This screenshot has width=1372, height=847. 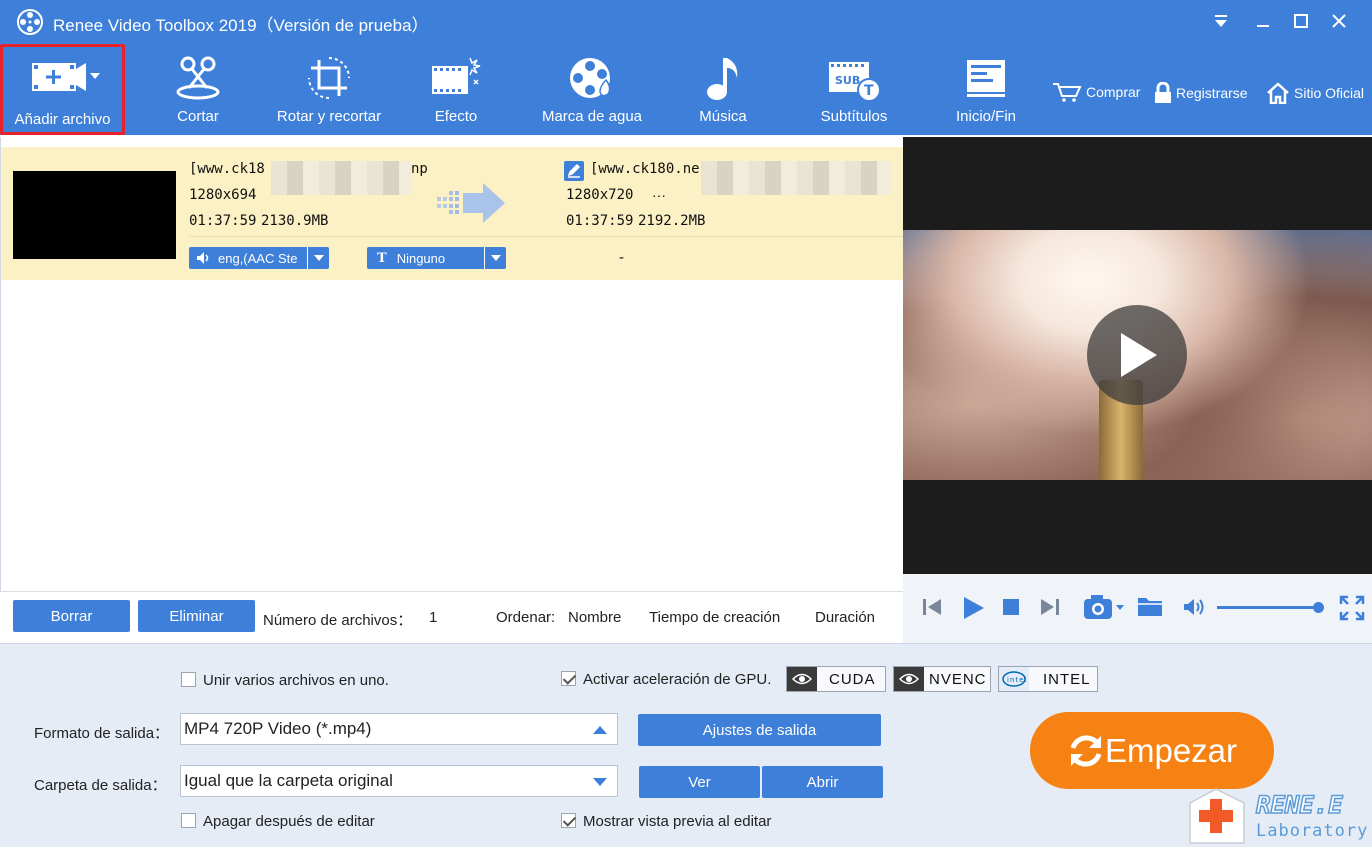 I want to click on stop-icon, so click(x=1011, y=607).